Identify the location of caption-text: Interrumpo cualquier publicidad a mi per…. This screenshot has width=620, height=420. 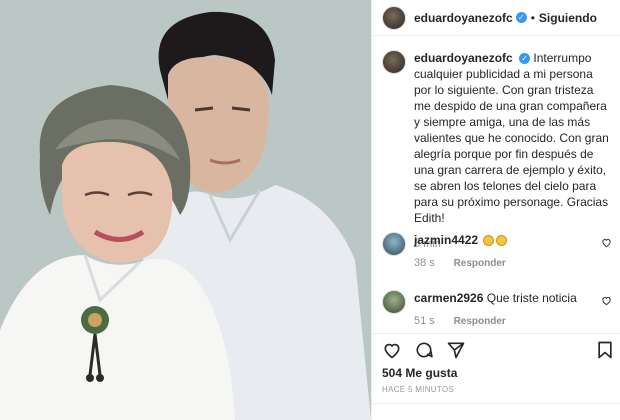
(511, 138).